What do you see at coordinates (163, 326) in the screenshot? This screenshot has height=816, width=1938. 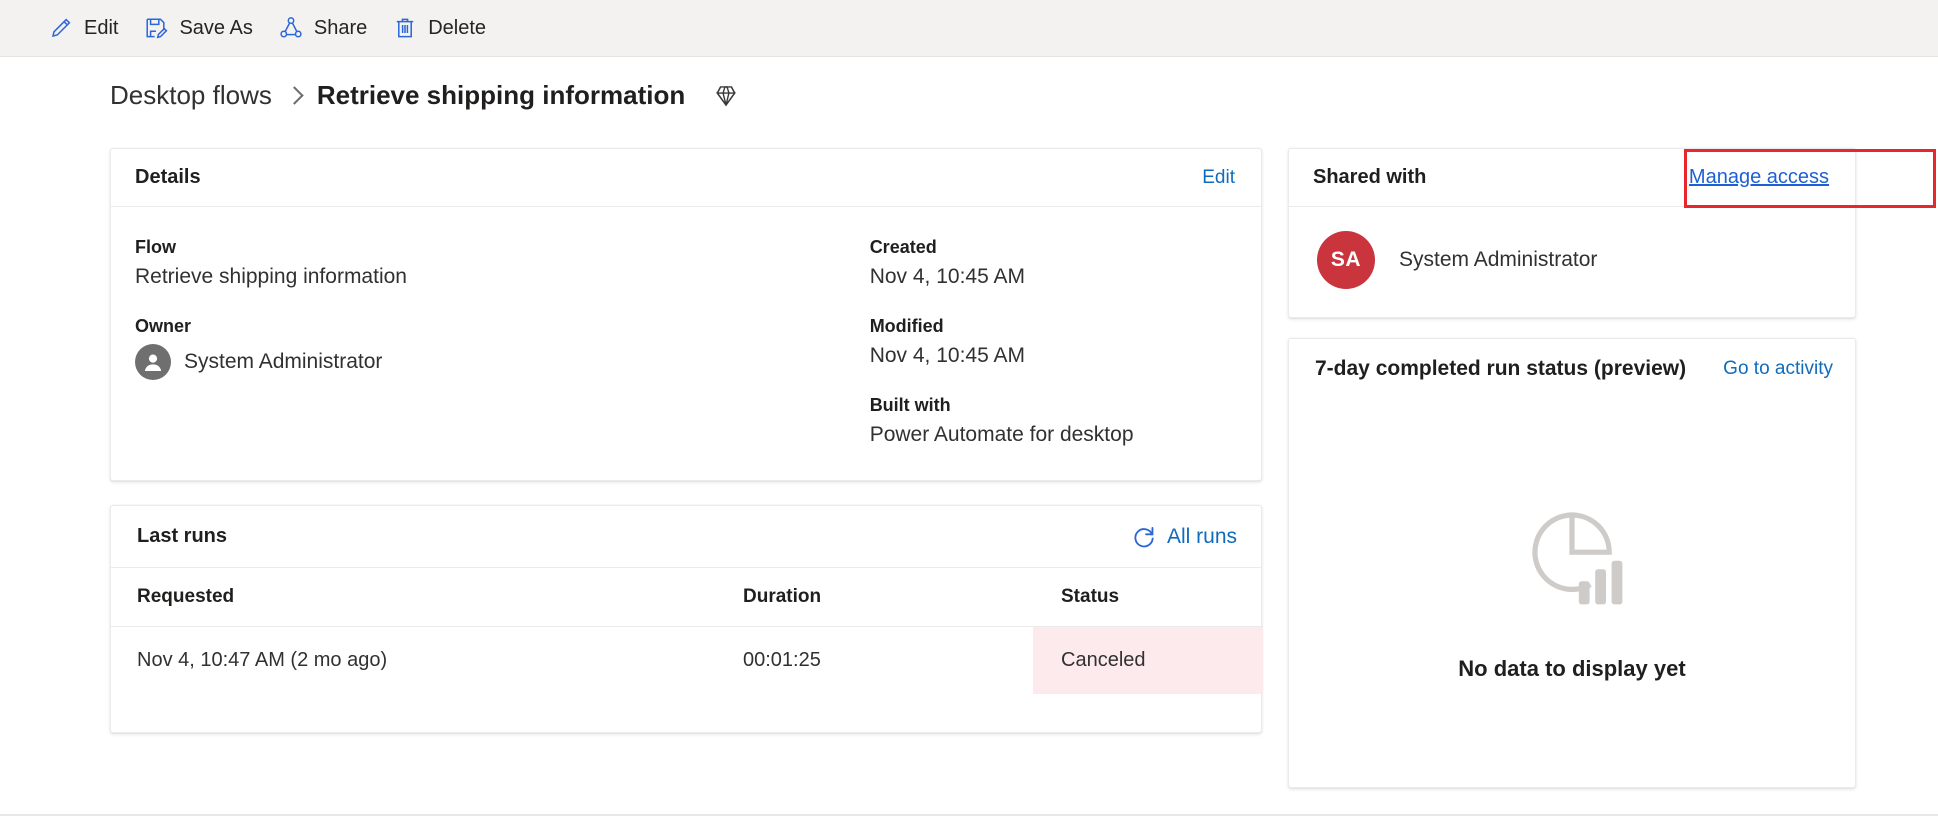 I see `field-owner-label: Owner` at bounding box center [163, 326].